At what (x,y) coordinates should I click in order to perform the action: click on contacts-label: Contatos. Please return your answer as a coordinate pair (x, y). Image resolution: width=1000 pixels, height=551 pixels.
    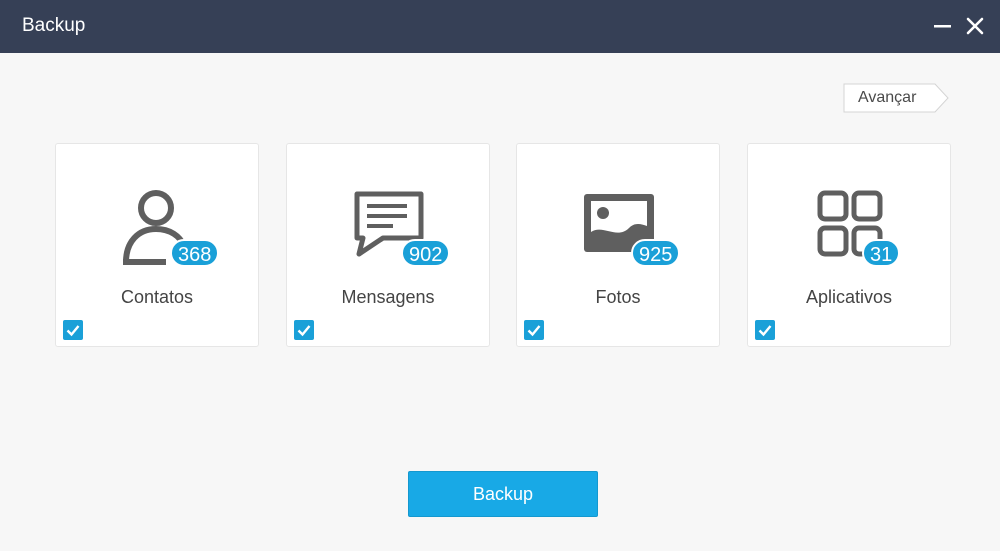
    Looking at the image, I should click on (157, 297).